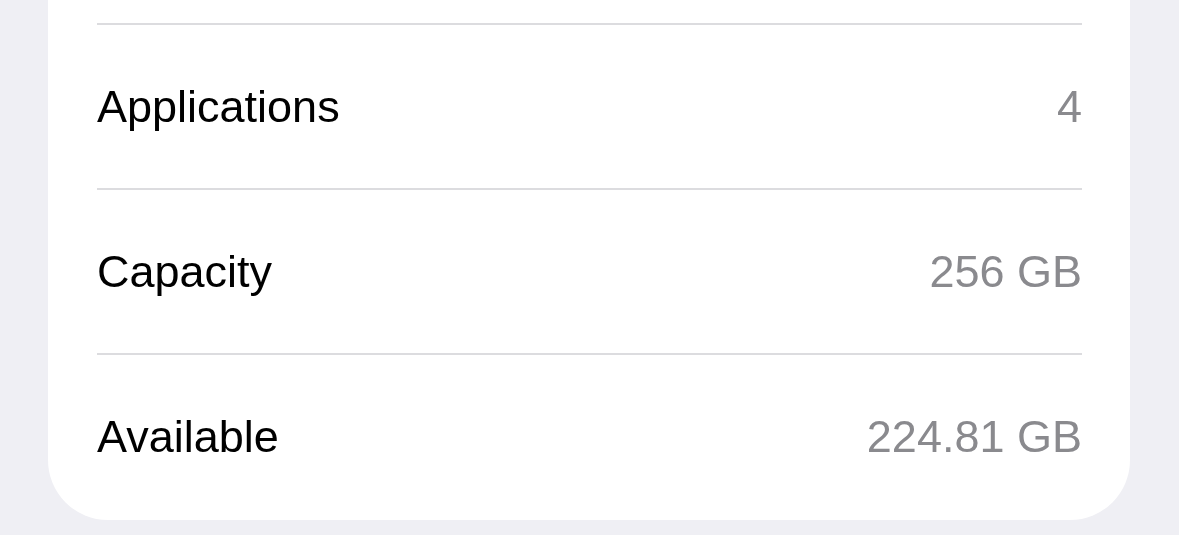  I want to click on row-label: Capacity, so click(185, 271).